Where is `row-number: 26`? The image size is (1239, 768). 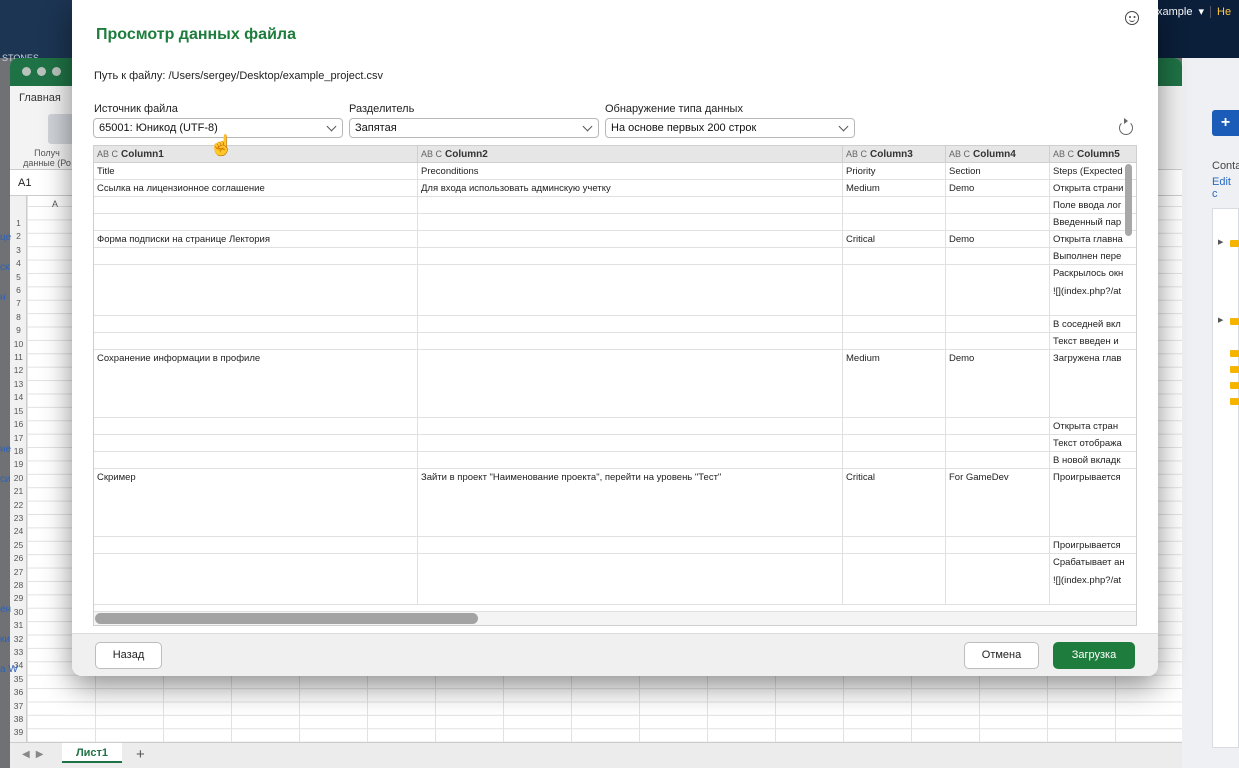 row-number: 26 is located at coordinates (18, 558).